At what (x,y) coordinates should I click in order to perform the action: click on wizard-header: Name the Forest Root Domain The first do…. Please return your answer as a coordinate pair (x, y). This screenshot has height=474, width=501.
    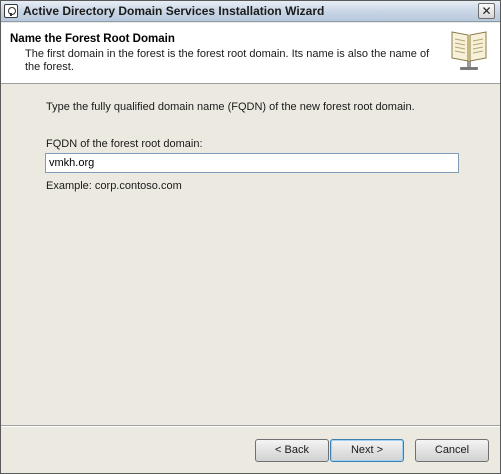
    Looking at the image, I should click on (250, 53).